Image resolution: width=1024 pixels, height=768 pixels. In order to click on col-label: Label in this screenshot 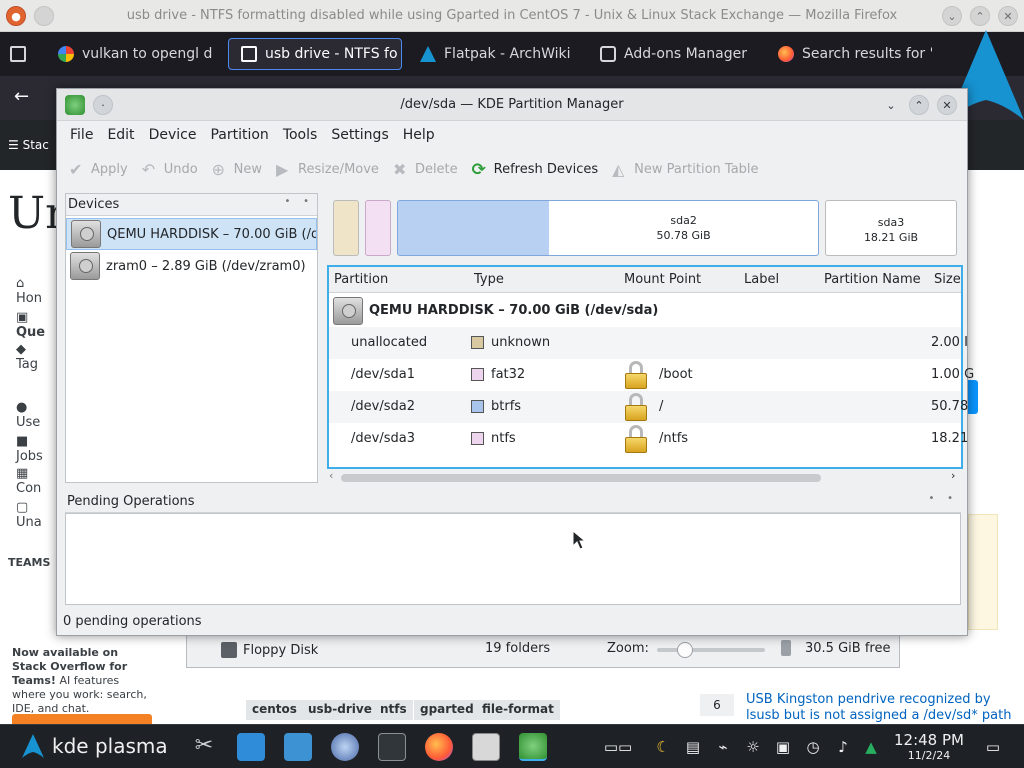, I will do `click(761, 279)`.